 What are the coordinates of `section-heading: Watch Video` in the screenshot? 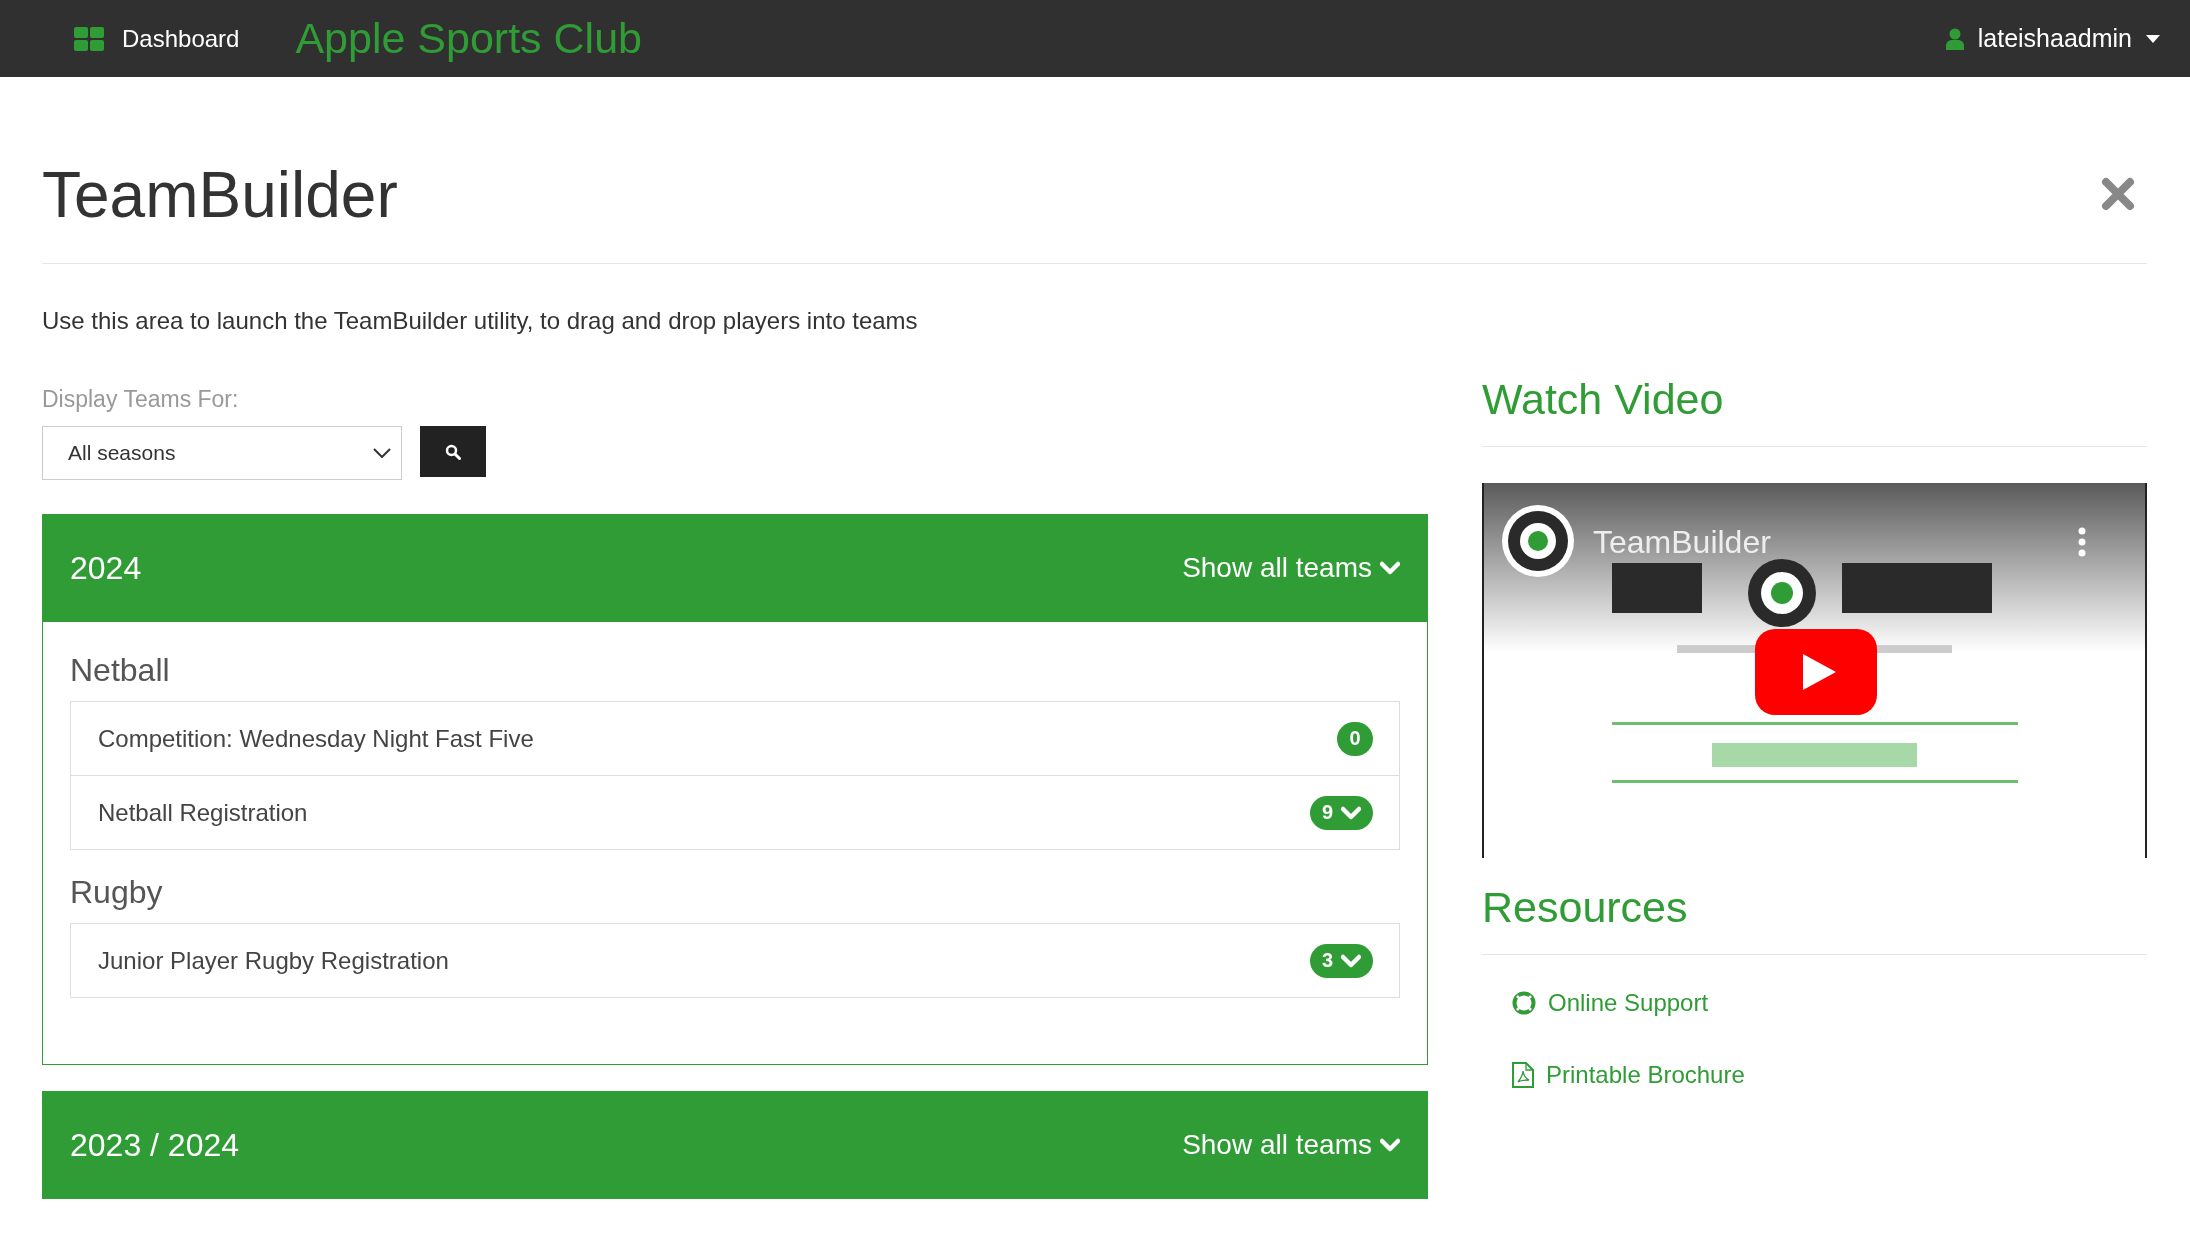 It's located at (1814, 410).